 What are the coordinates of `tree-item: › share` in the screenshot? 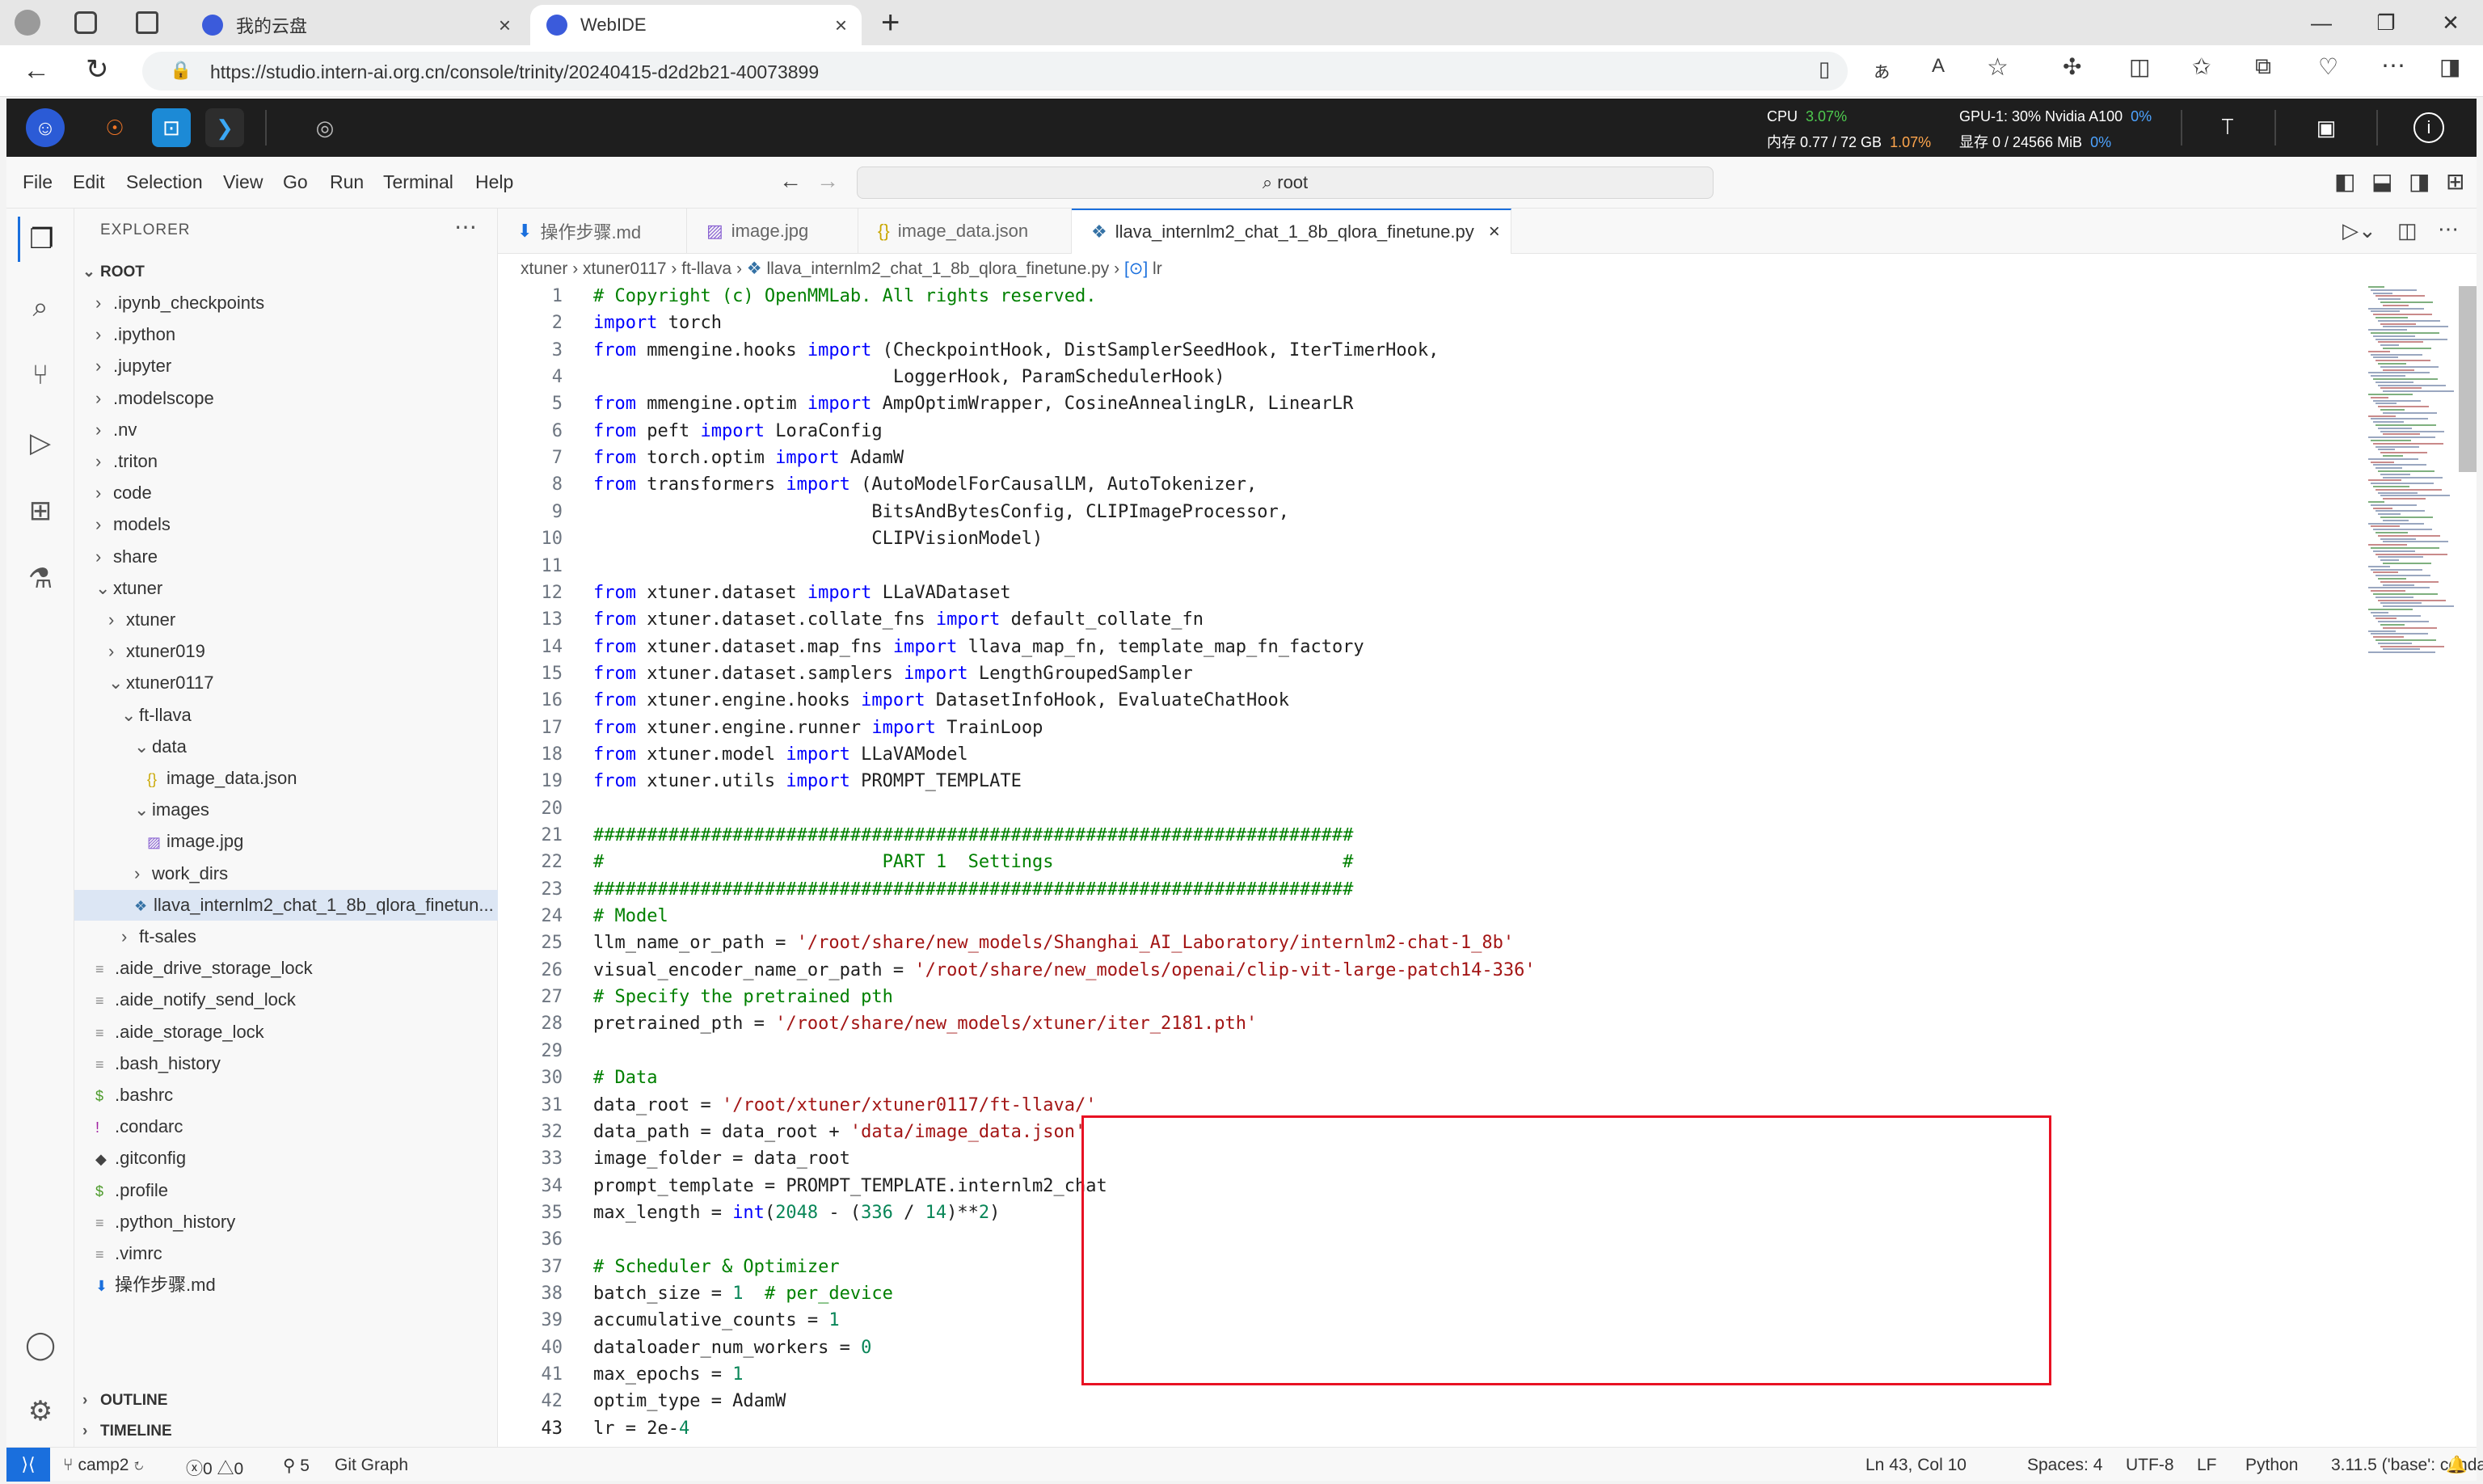 It's located at (286, 557).